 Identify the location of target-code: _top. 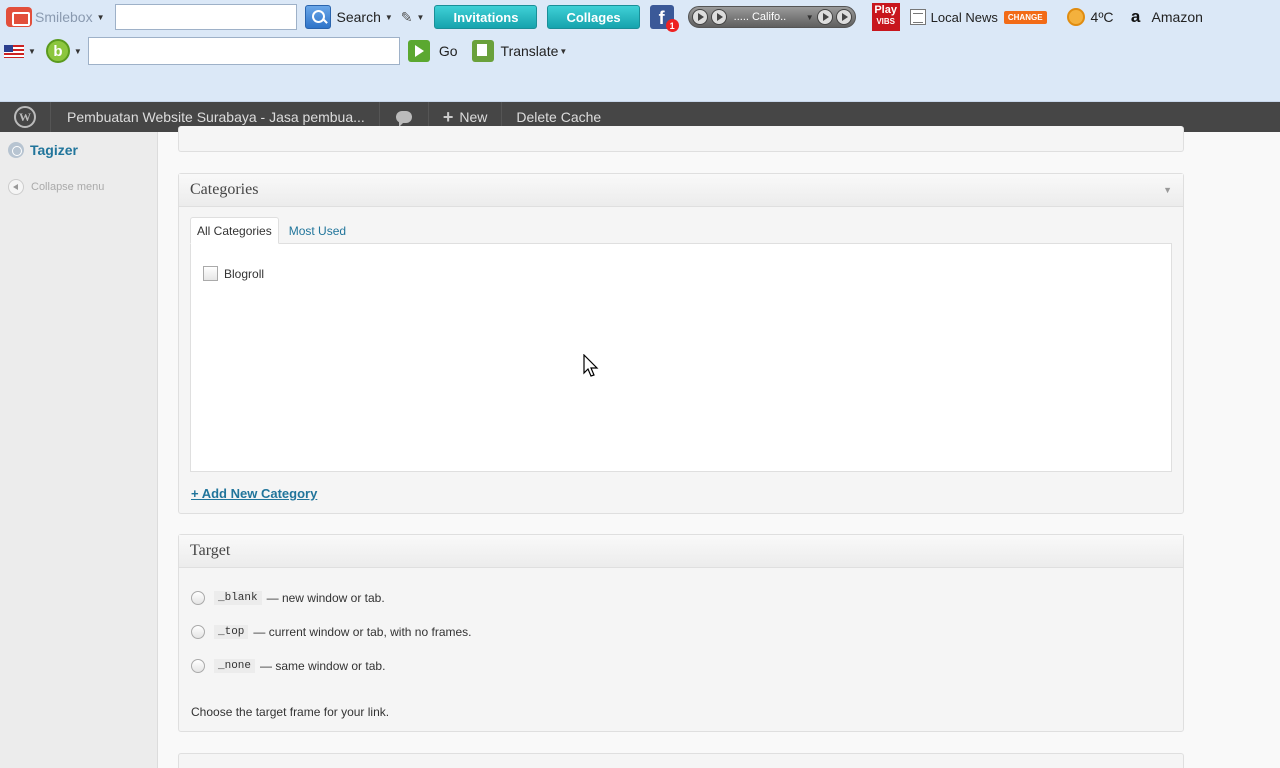
(231, 632).